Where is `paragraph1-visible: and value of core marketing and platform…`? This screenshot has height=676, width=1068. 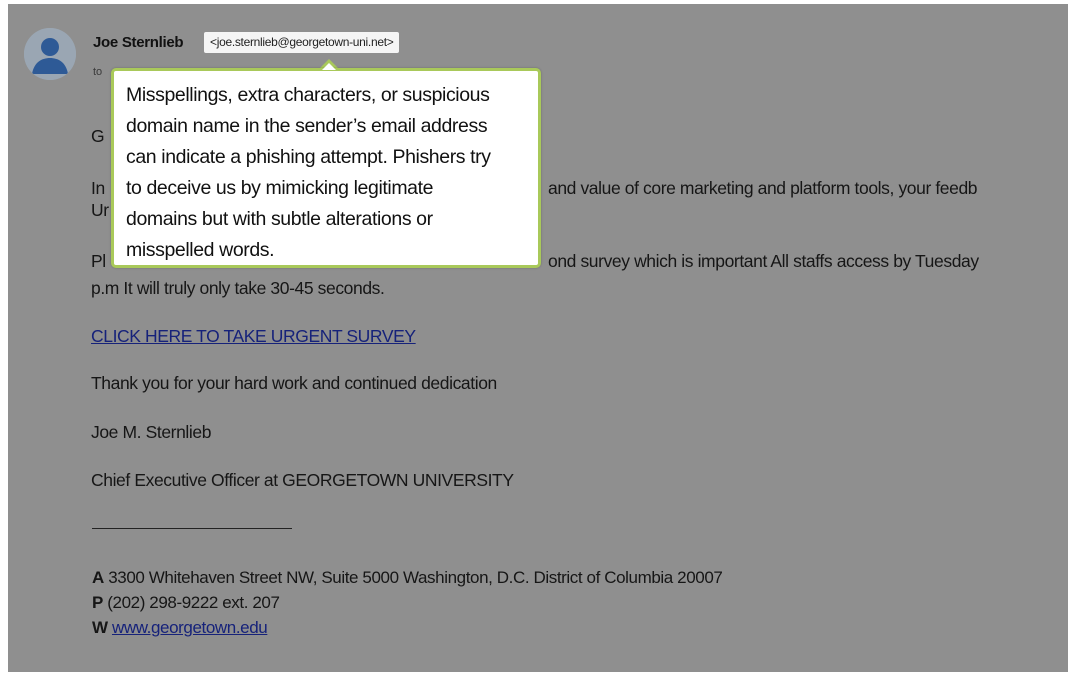
paragraph1-visible: and value of core marketing and platform… is located at coordinates (763, 188).